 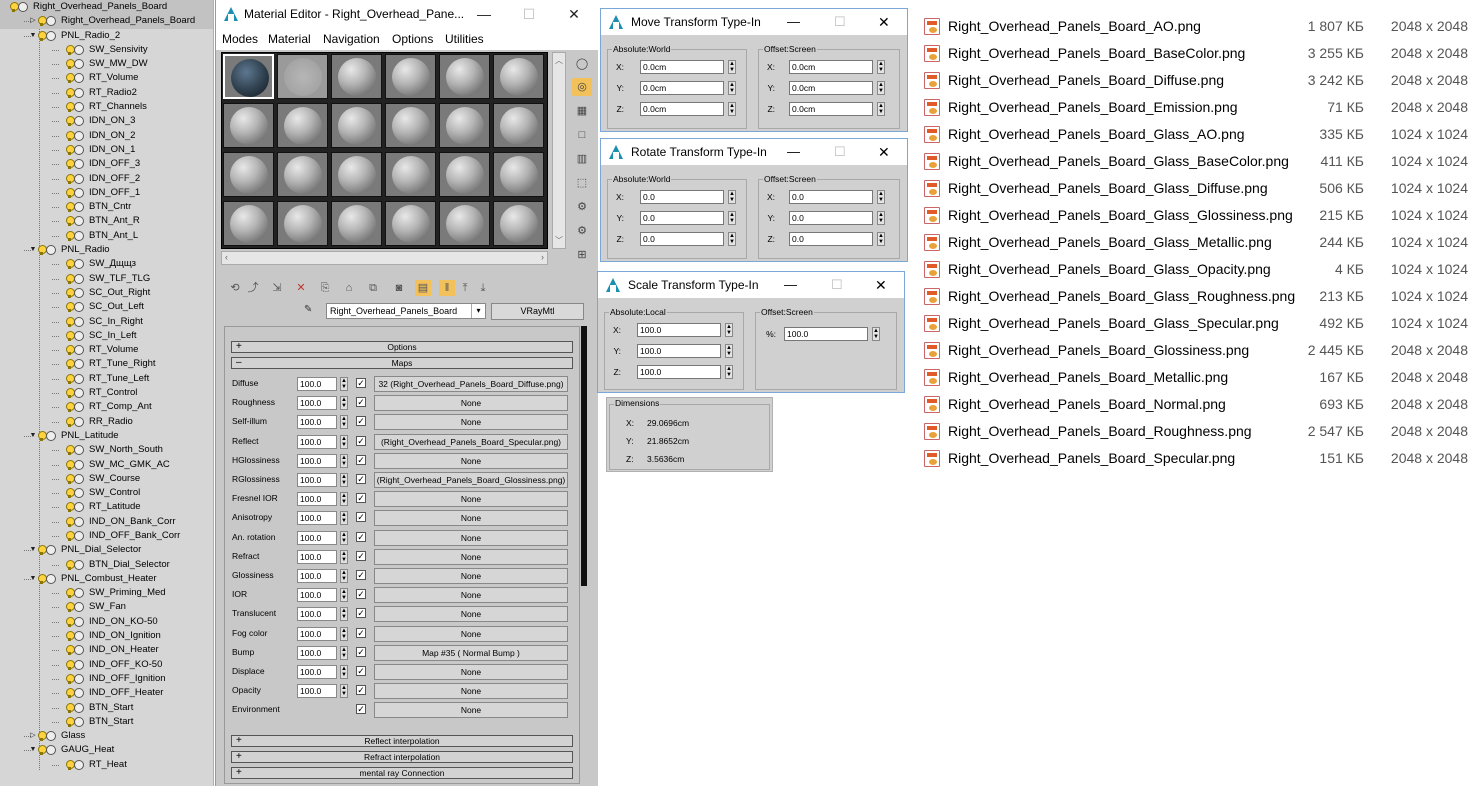 I want to click on offset-y-field: 0.0cm, so click(x=831, y=88).